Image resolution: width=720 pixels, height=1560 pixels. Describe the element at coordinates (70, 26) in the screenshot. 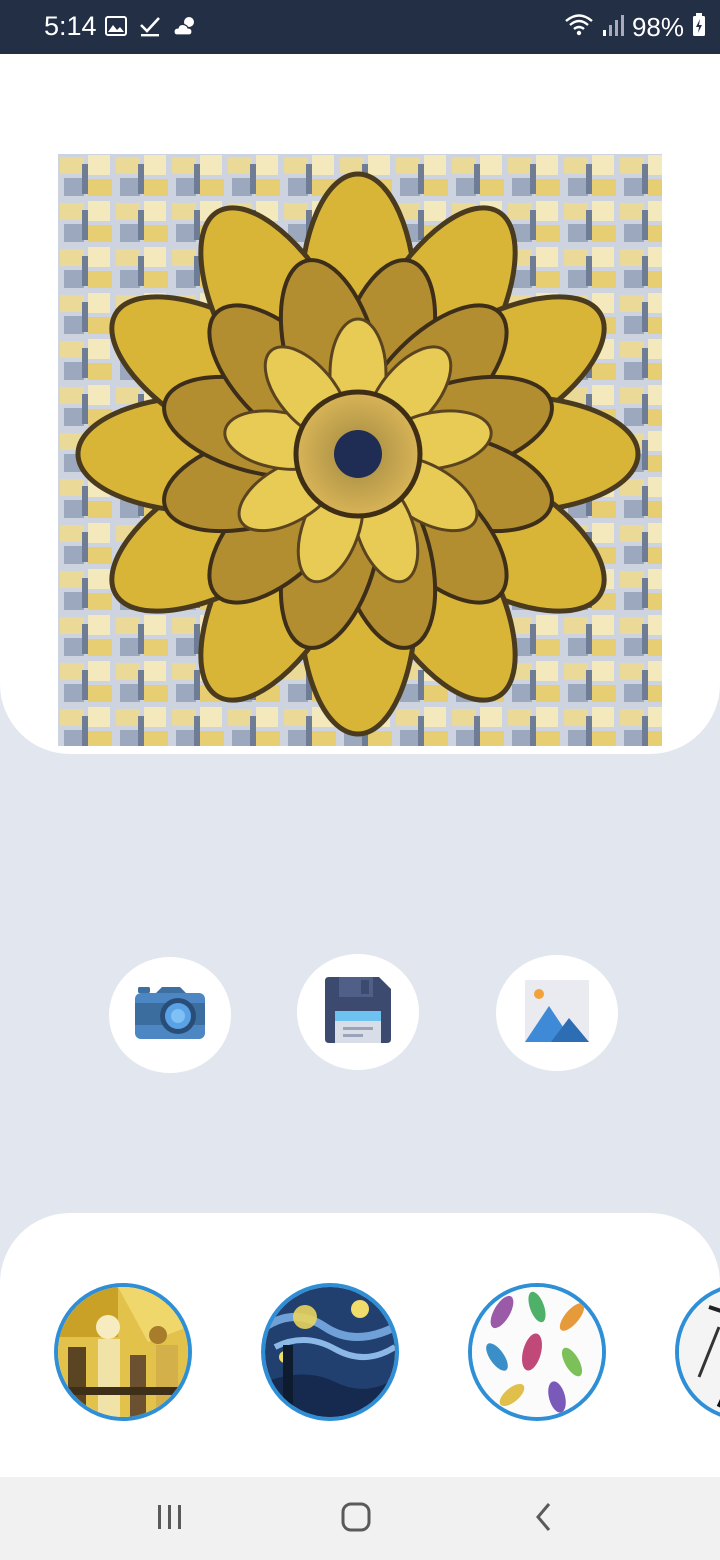

I see `status-time: 5:14` at that location.